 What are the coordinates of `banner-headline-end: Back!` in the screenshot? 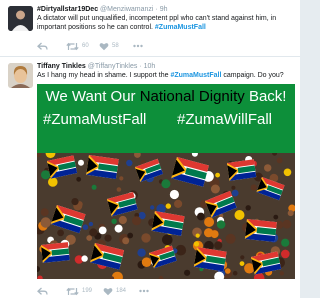 It's located at (265, 96).